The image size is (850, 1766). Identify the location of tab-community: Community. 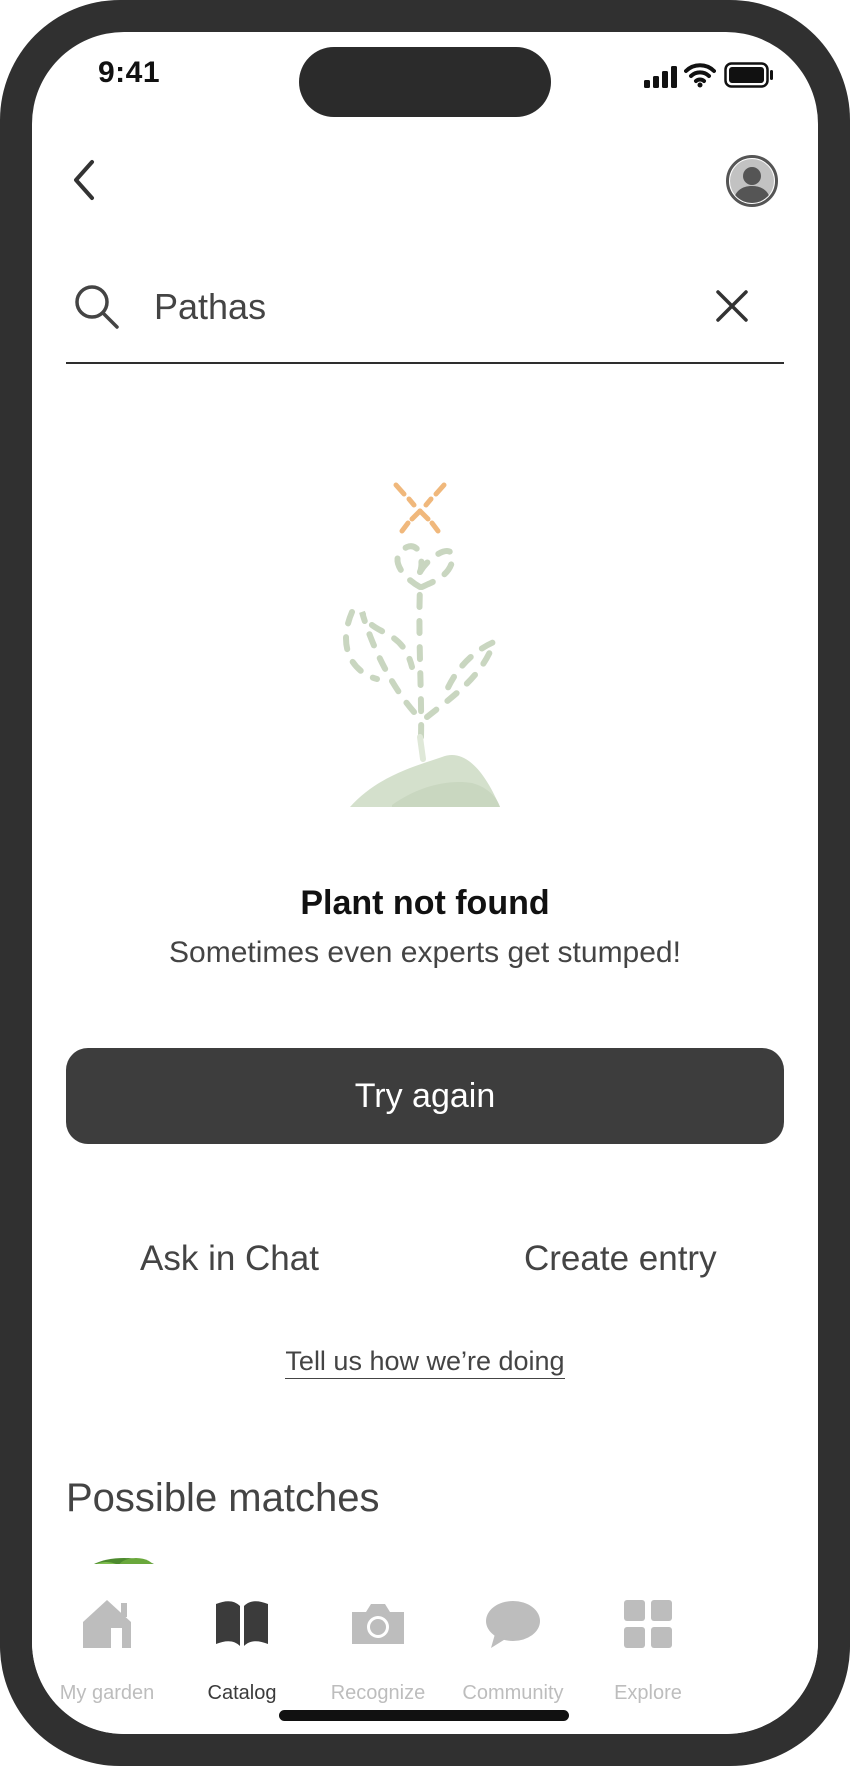
(513, 1634).